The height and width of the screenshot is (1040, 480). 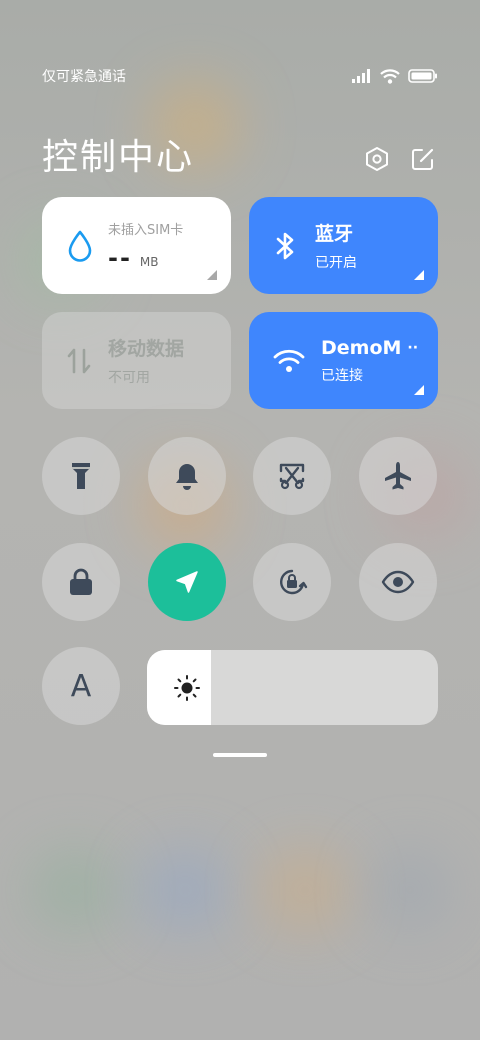 What do you see at coordinates (84, 77) in the screenshot?
I see `carrier-text: 仅可紧急通话` at bounding box center [84, 77].